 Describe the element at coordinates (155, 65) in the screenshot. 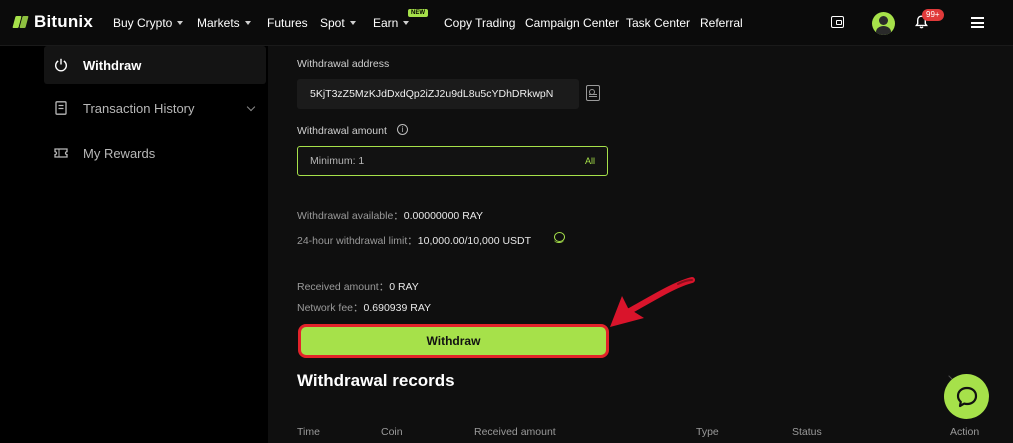

I see `sidebar-item-withdraw: Withdraw` at that location.